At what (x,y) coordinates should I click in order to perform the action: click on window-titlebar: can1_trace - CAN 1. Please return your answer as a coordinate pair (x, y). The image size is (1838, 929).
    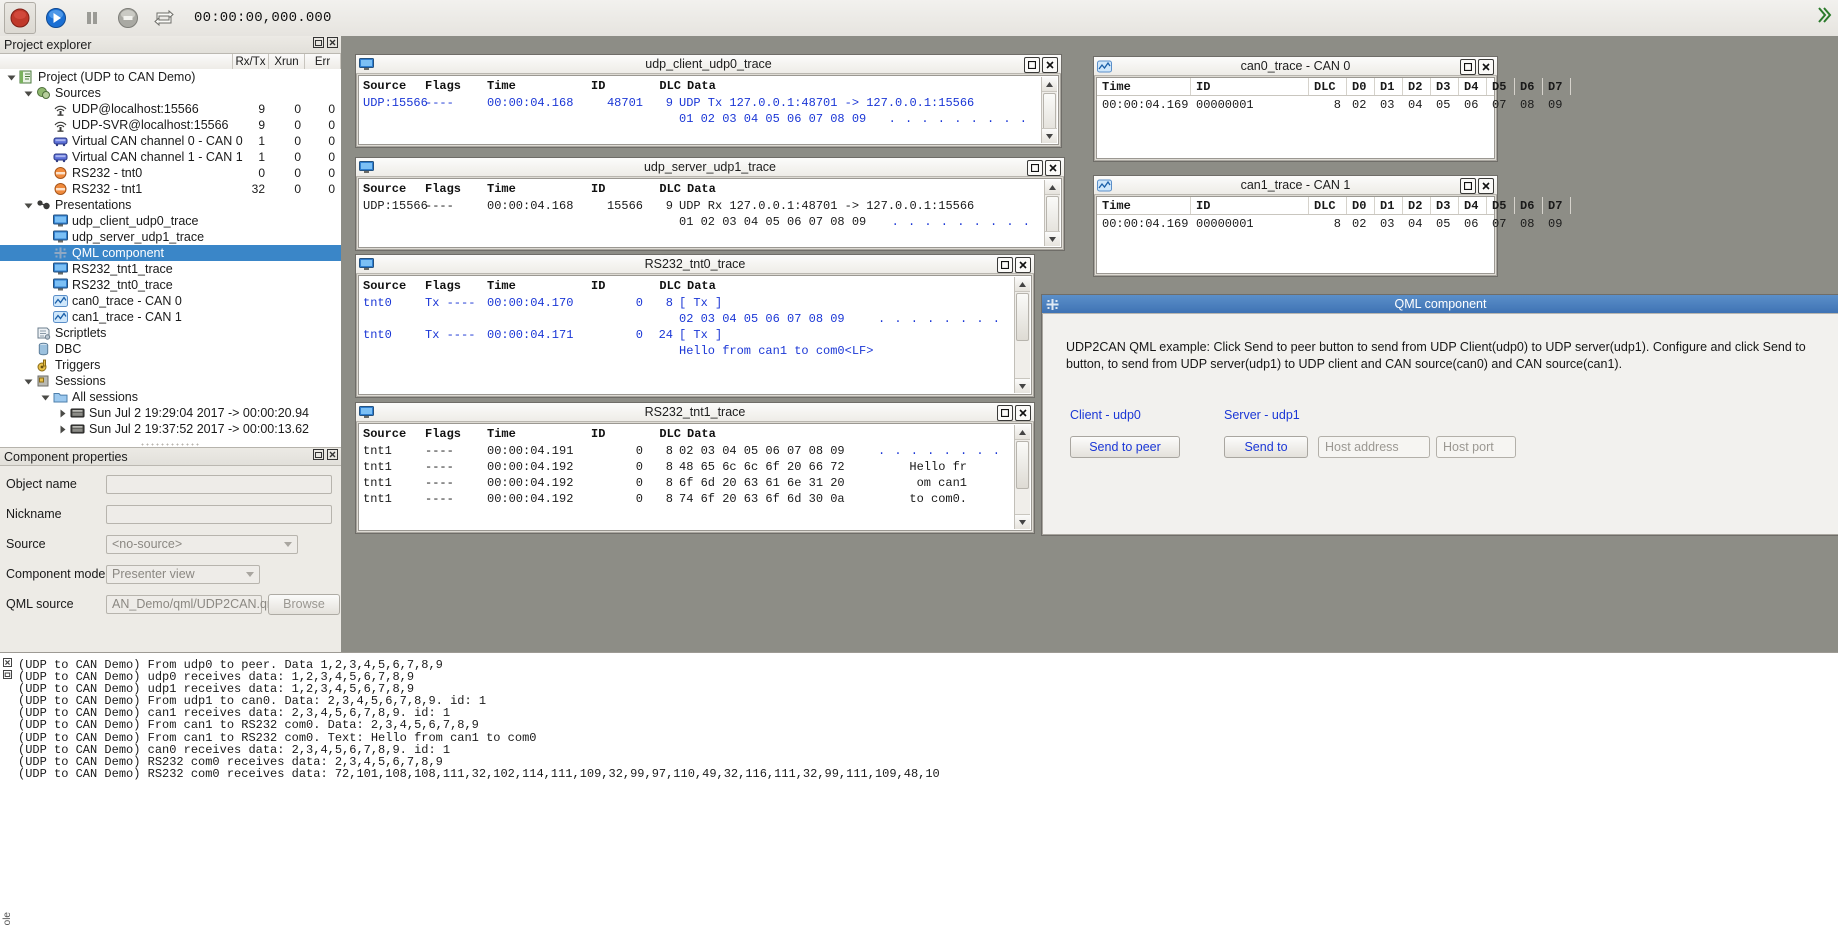
    Looking at the image, I should click on (1295, 185).